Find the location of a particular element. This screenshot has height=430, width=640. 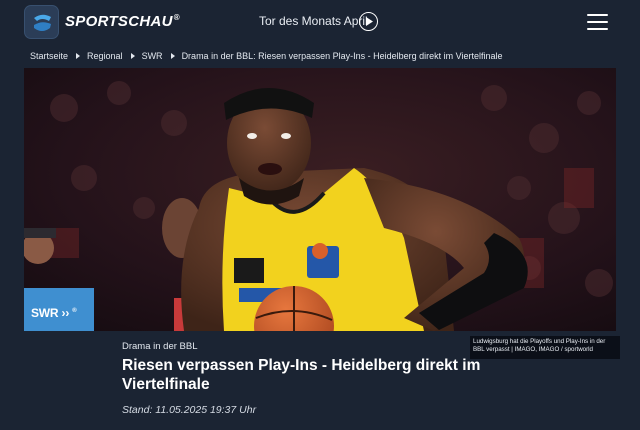

site-header: SPORTSCHAU® Tor des Monats April is located at coordinates (320, 22).